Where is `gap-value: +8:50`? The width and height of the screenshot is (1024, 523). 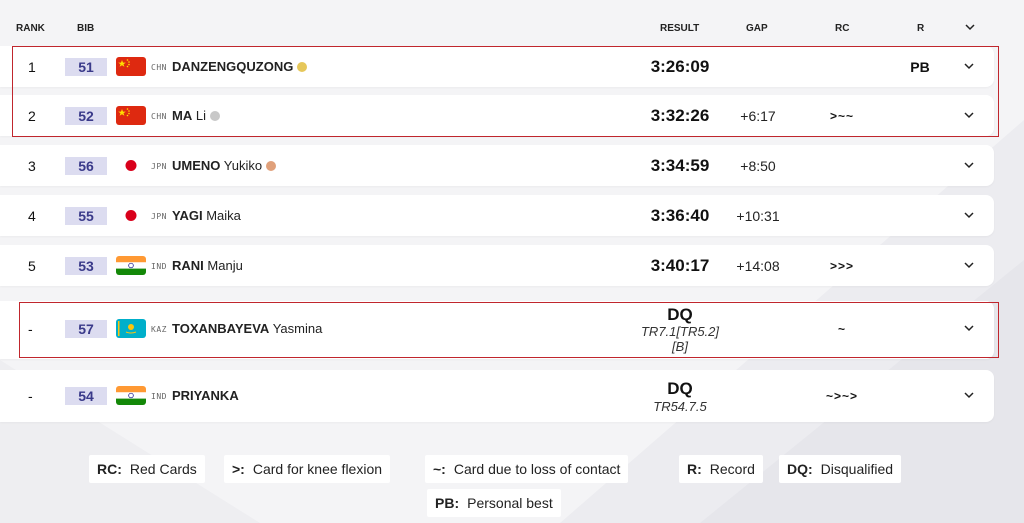
gap-value: +8:50 is located at coordinates (758, 166).